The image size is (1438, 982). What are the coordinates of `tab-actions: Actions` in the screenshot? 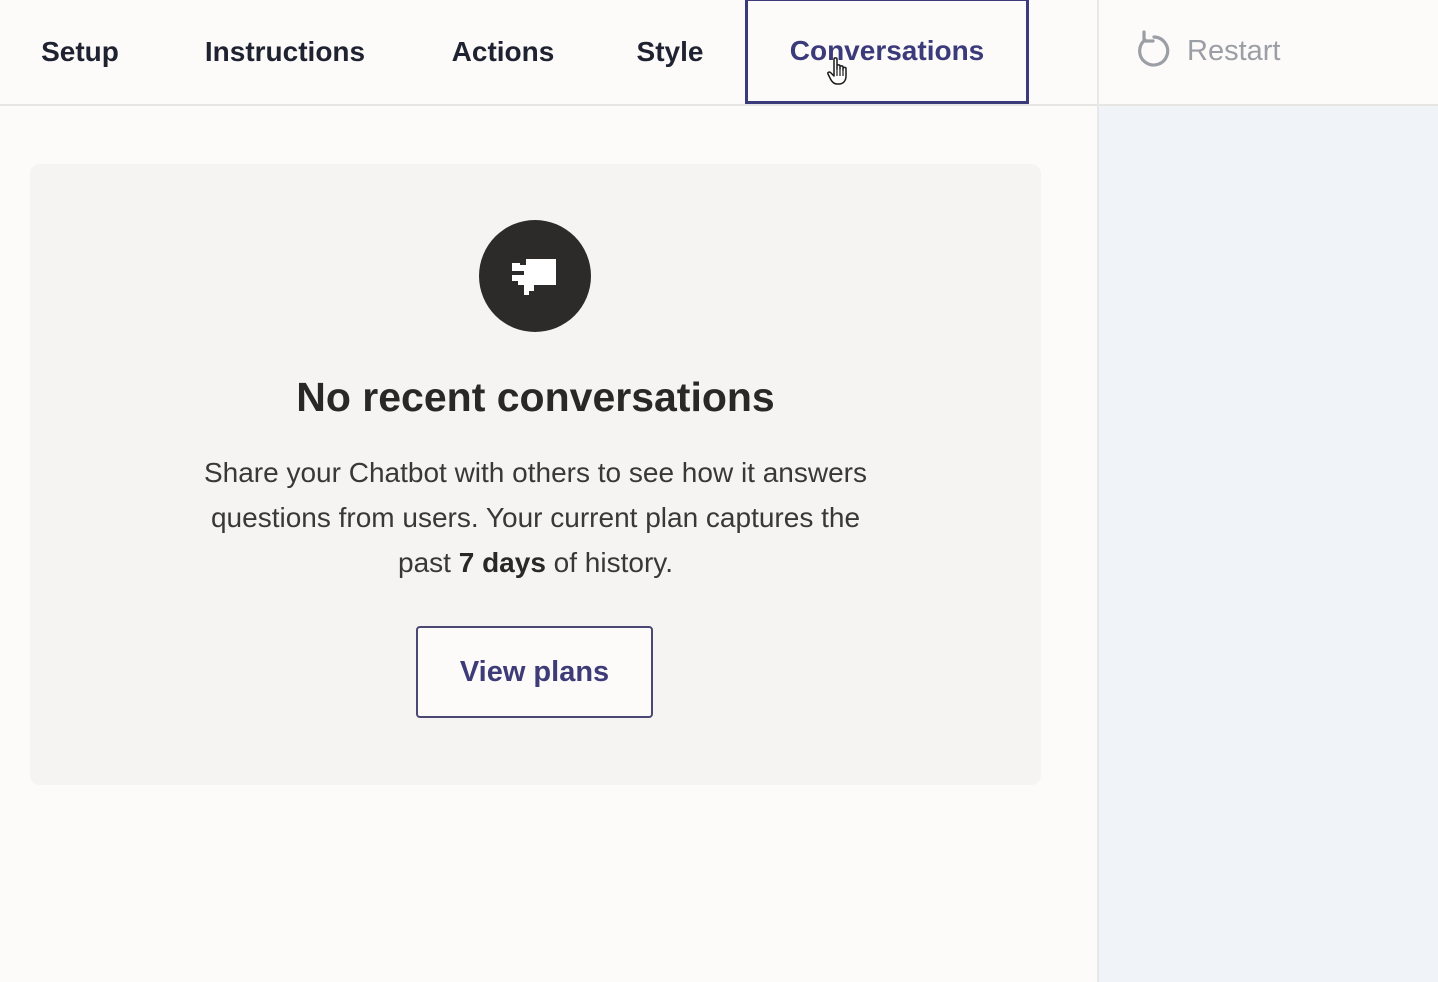 It's located at (503, 52).